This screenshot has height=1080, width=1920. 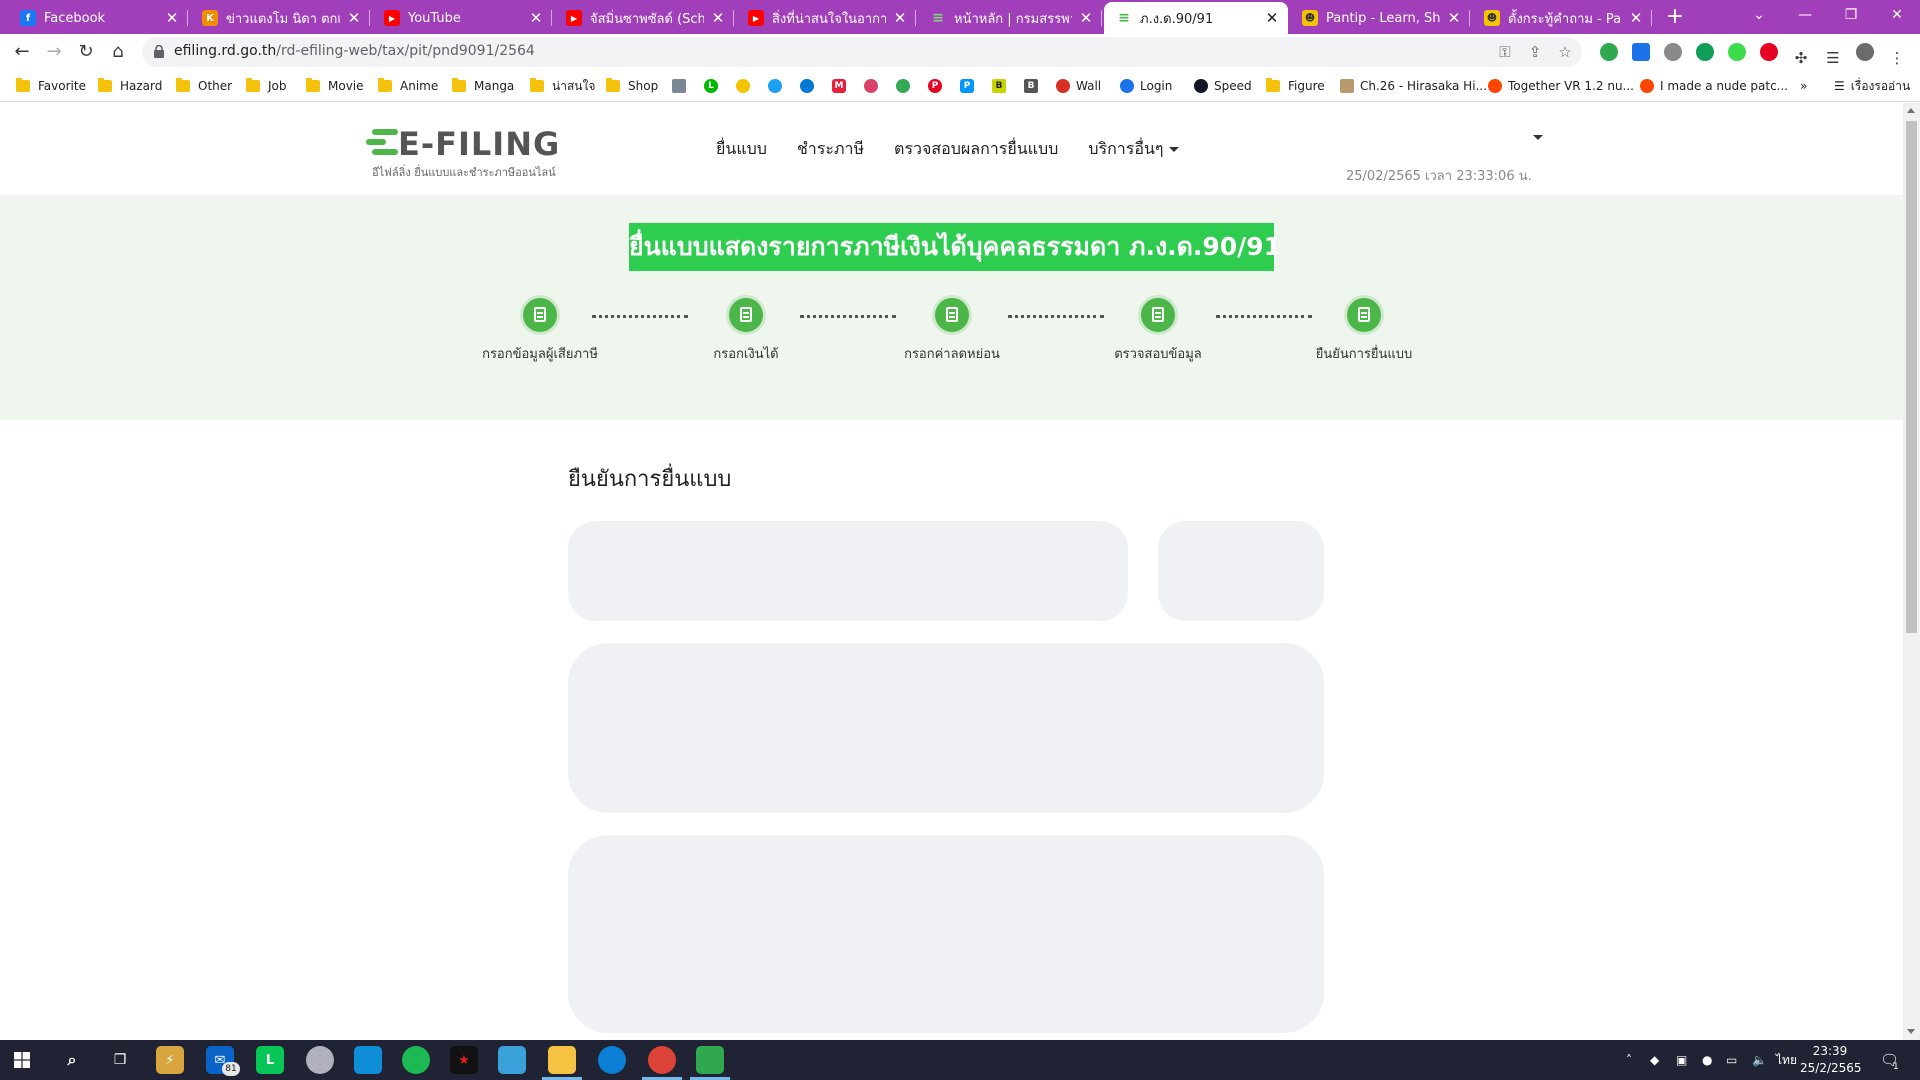 What do you see at coordinates (1223, 86) in the screenshot?
I see `bookmark-speed: Speed` at bounding box center [1223, 86].